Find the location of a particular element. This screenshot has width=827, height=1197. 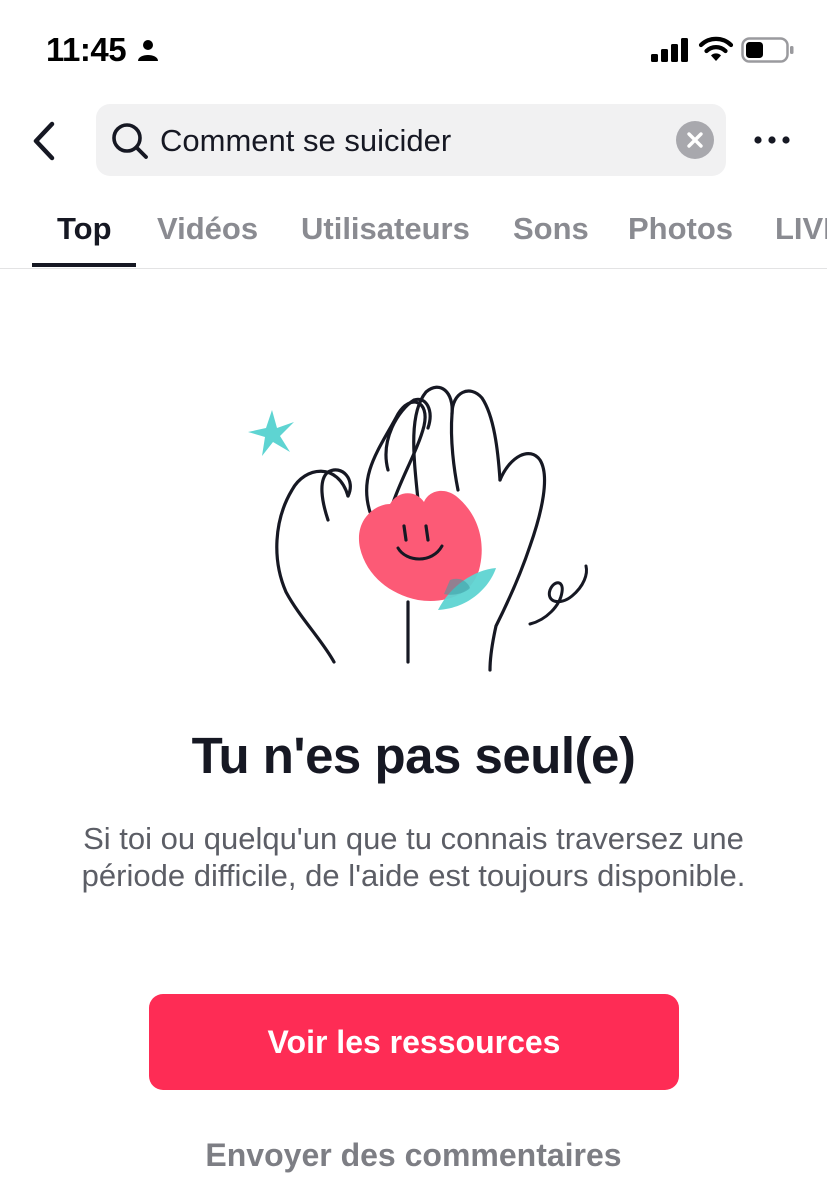

status-time: 11:45 is located at coordinates (86, 49).